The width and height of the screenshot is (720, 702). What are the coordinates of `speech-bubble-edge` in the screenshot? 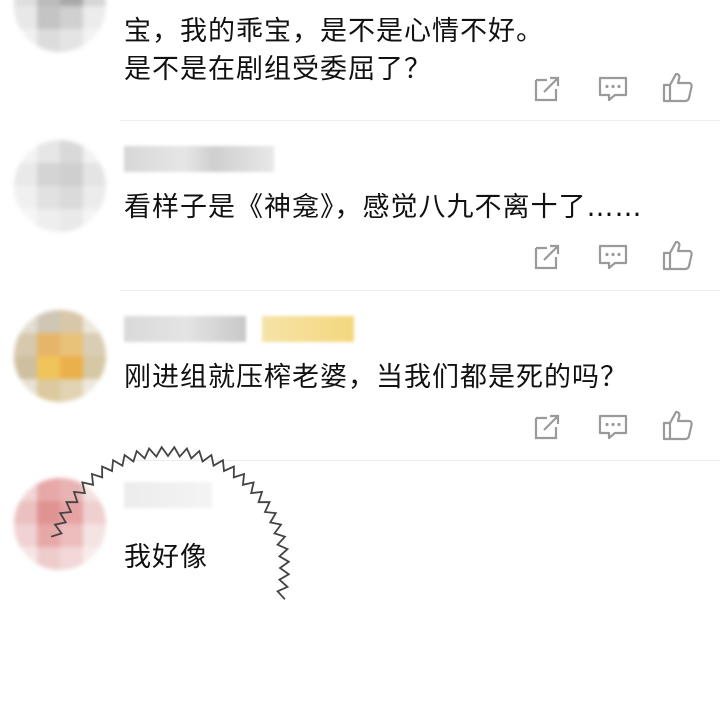 It's located at (170, 522).